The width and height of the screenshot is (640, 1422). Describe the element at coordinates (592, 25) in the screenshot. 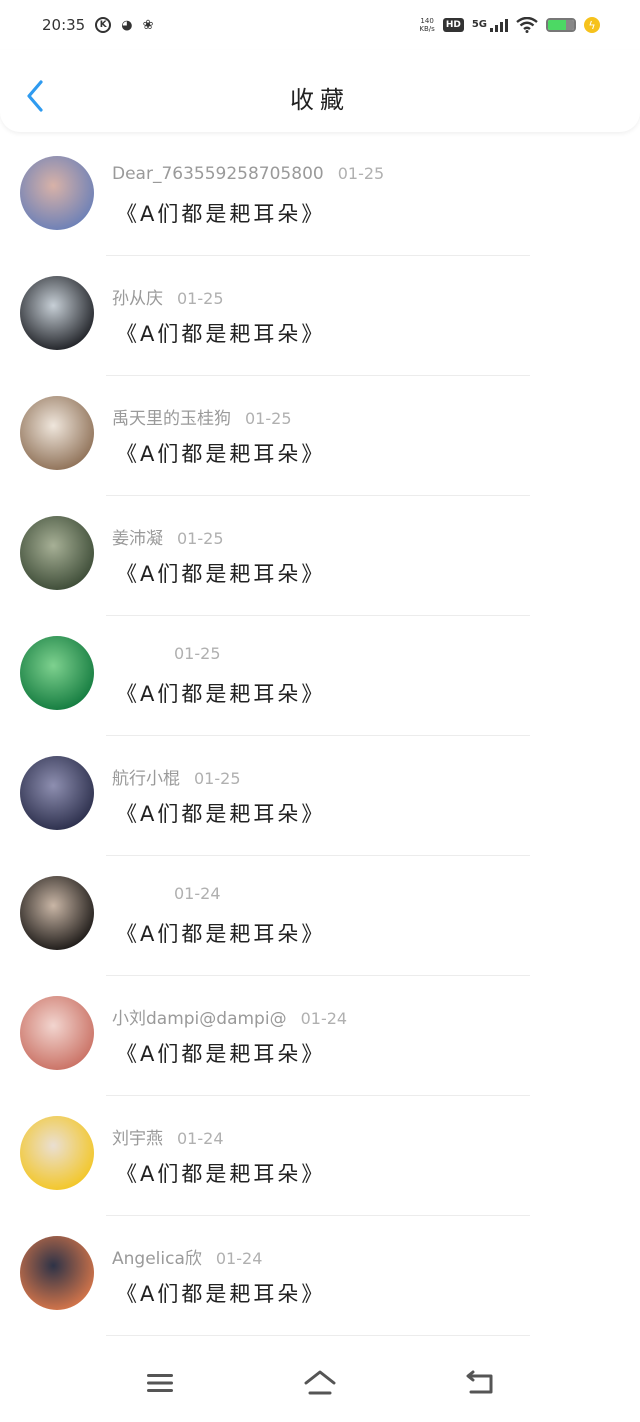

I see `charging-icon: ϟ` at that location.